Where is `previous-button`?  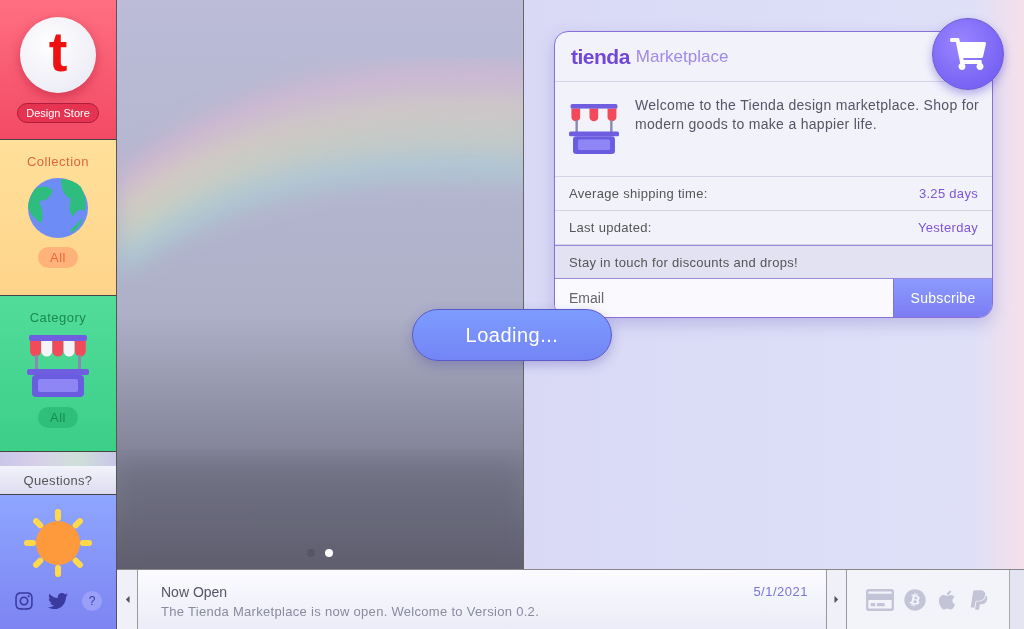
previous-button is located at coordinates (127, 599).